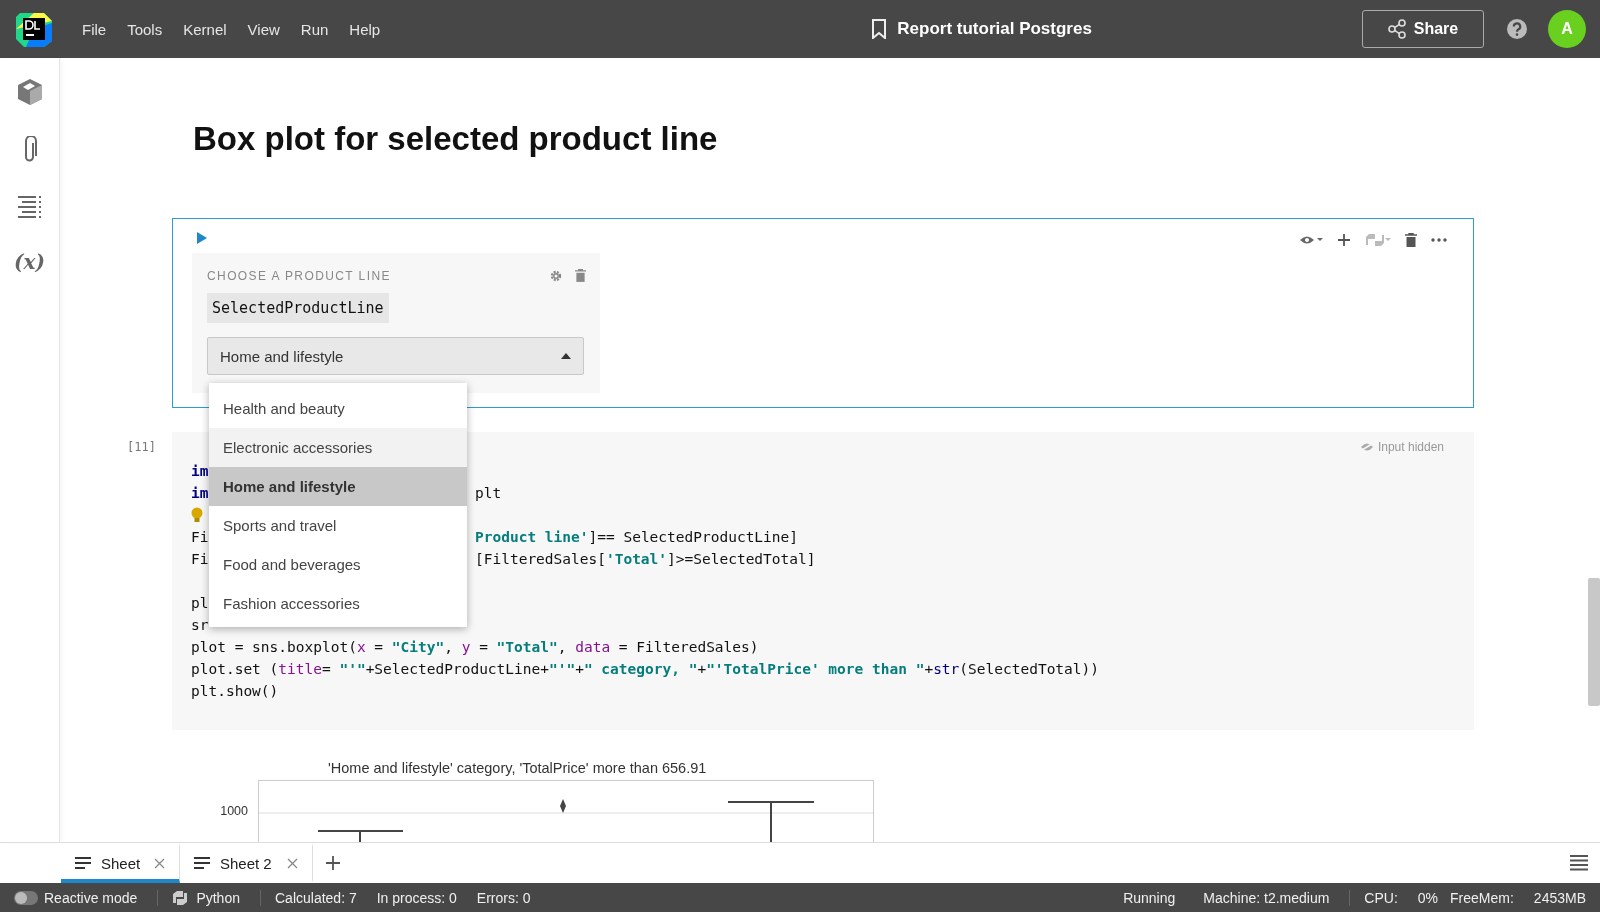 This screenshot has width=1600, height=912. Describe the element at coordinates (1482, 897) in the screenshot. I see `status-text: FreeMem:` at that location.